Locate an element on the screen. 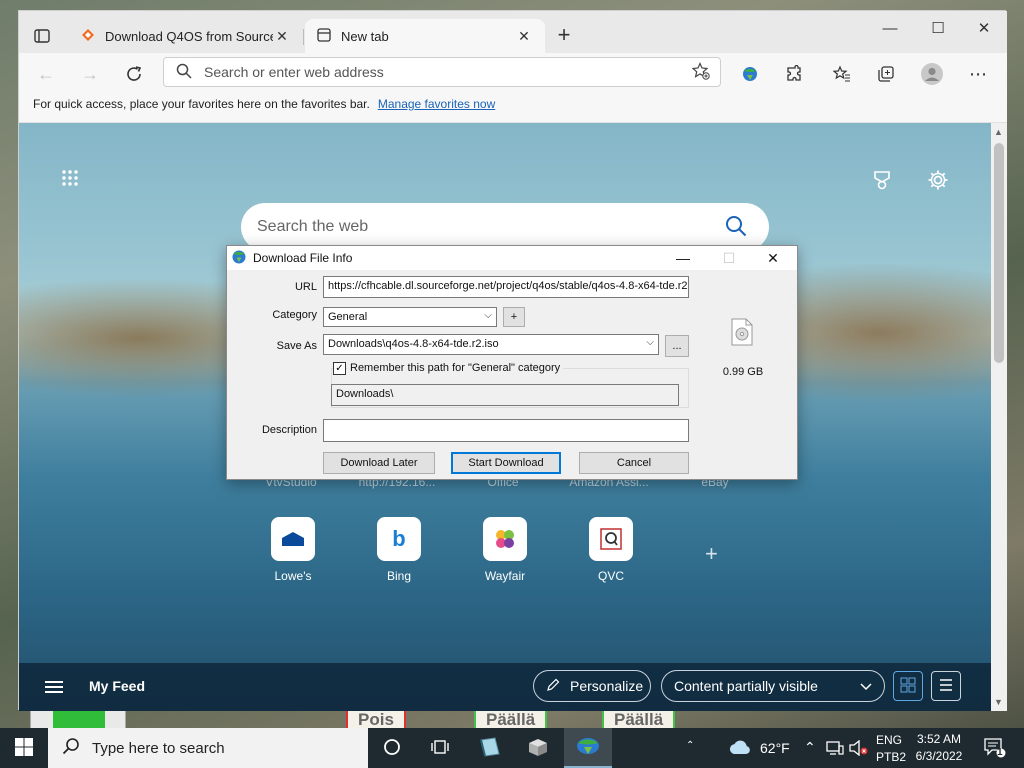  start-download-button: Start Download is located at coordinates (506, 463).